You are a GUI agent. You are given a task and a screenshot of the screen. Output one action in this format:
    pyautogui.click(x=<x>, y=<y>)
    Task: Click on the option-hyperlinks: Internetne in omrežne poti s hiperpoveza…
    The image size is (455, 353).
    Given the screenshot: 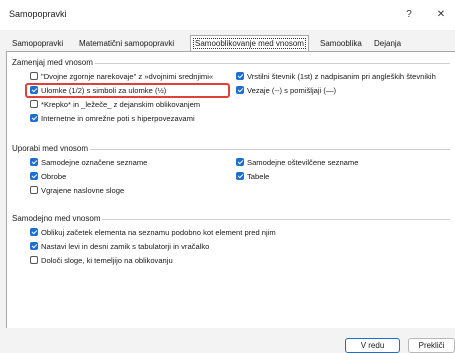 What is the action you would take?
    pyautogui.click(x=112, y=118)
    